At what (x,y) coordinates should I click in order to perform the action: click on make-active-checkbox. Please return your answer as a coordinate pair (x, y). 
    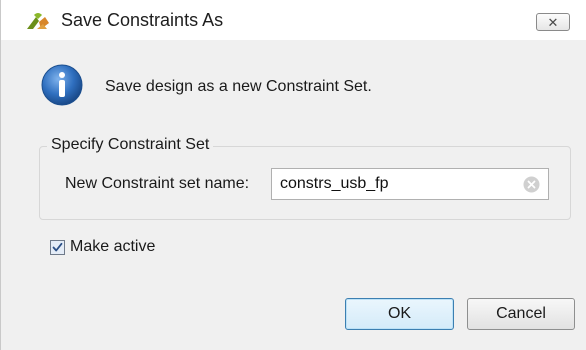
    Looking at the image, I should click on (57, 247).